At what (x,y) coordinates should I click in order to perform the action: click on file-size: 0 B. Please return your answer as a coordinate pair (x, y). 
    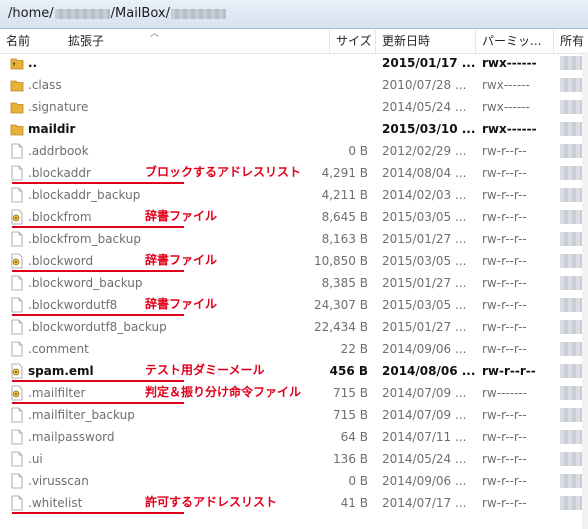
    Looking at the image, I should click on (358, 481).